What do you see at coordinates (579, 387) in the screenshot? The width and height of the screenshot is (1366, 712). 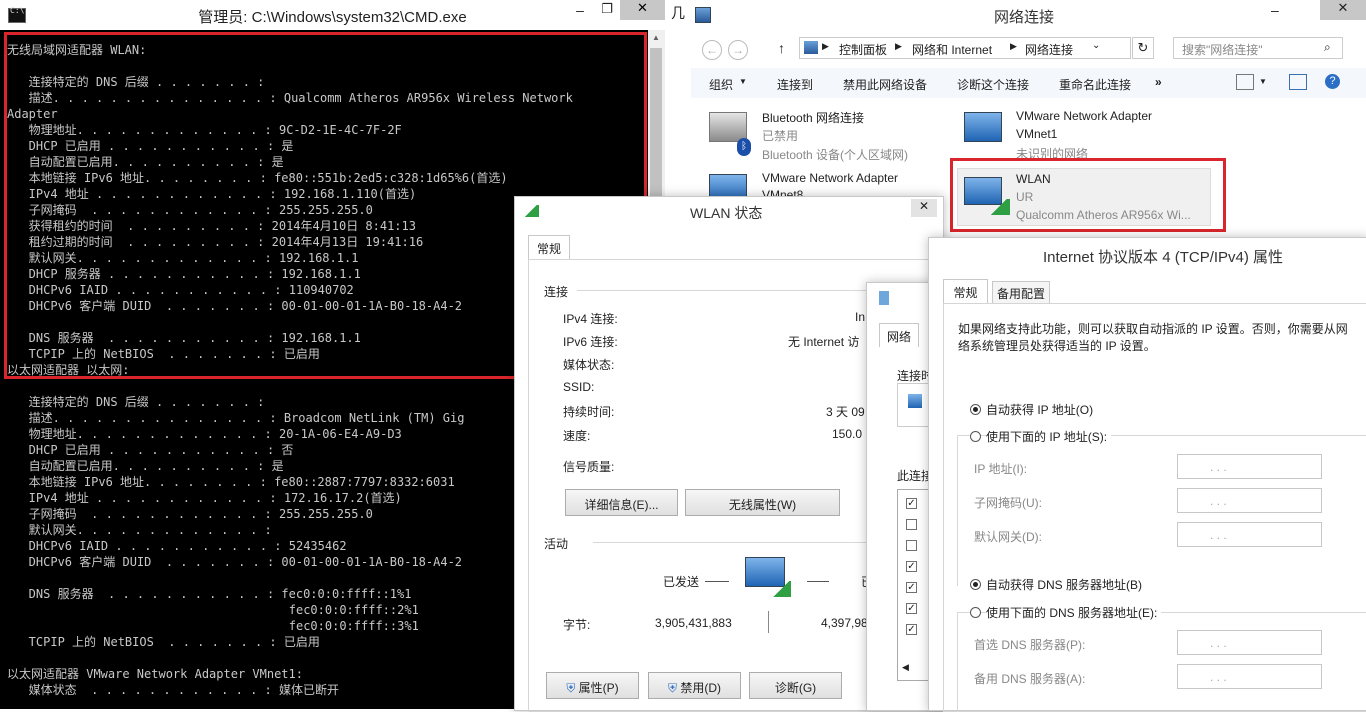 I see `ssid-label: SSID:` at bounding box center [579, 387].